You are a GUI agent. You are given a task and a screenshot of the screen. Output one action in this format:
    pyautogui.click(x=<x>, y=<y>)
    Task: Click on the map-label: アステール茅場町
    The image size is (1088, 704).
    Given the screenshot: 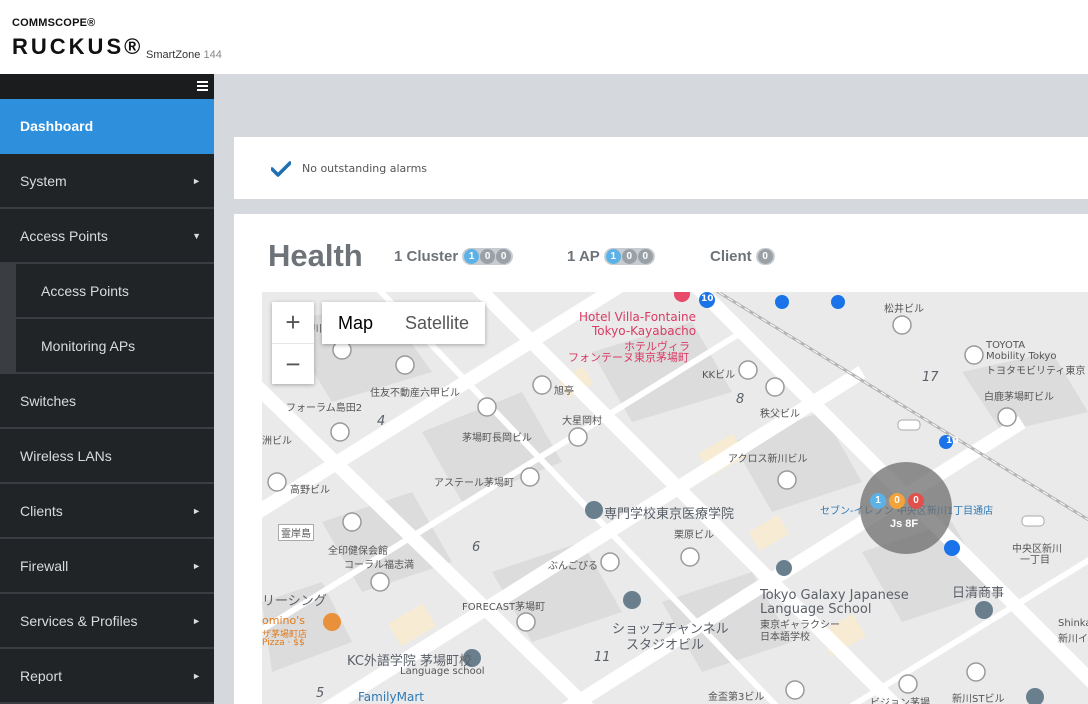 What is the action you would take?
    pyautogui.click(x=474, y=483)
    